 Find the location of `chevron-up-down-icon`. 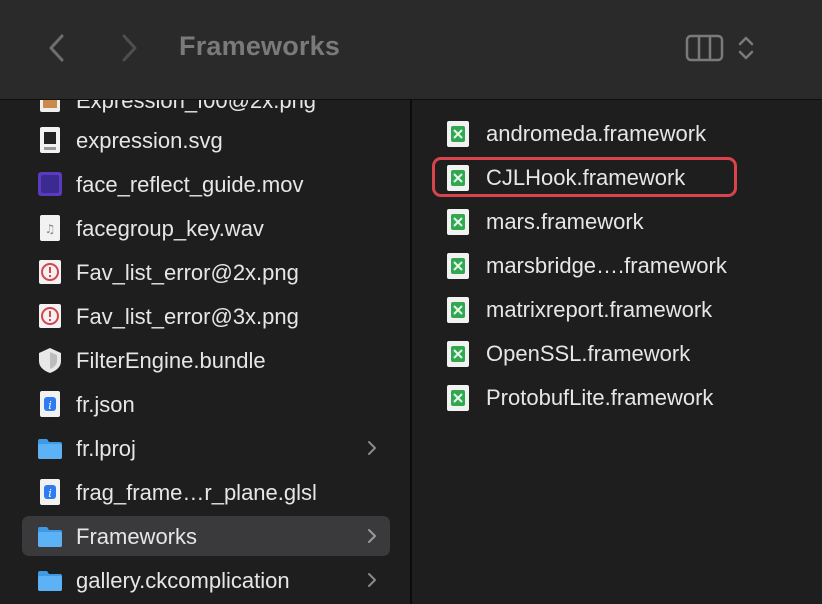

chevron-up-down-icon is located at coordinates (746, 48).